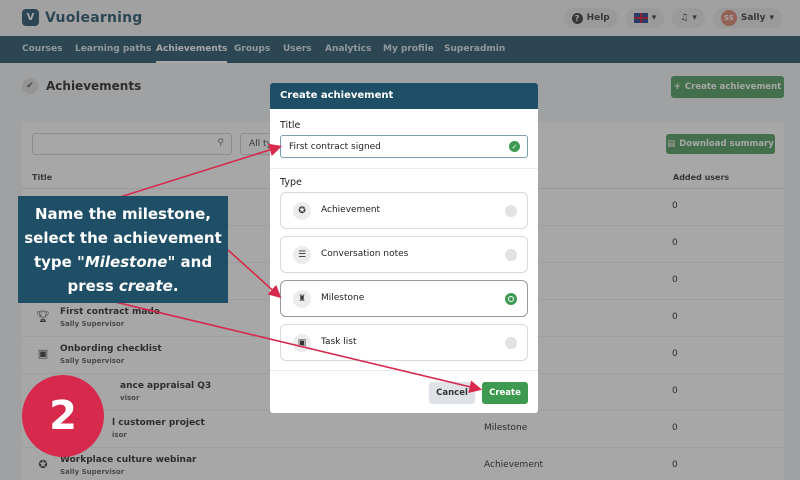  I want to click on chat-icon: ☰, so click(302, 255).